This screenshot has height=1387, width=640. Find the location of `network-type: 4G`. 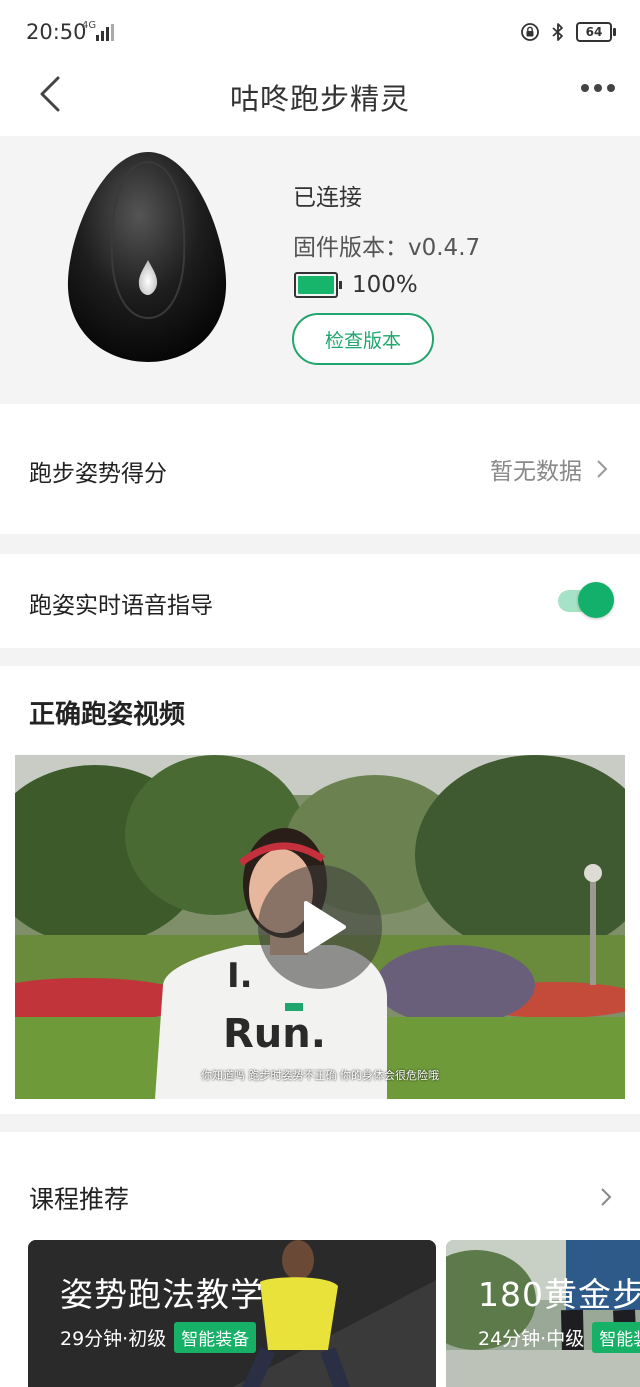

network-type: 4G is located at coordinates (89, 25).